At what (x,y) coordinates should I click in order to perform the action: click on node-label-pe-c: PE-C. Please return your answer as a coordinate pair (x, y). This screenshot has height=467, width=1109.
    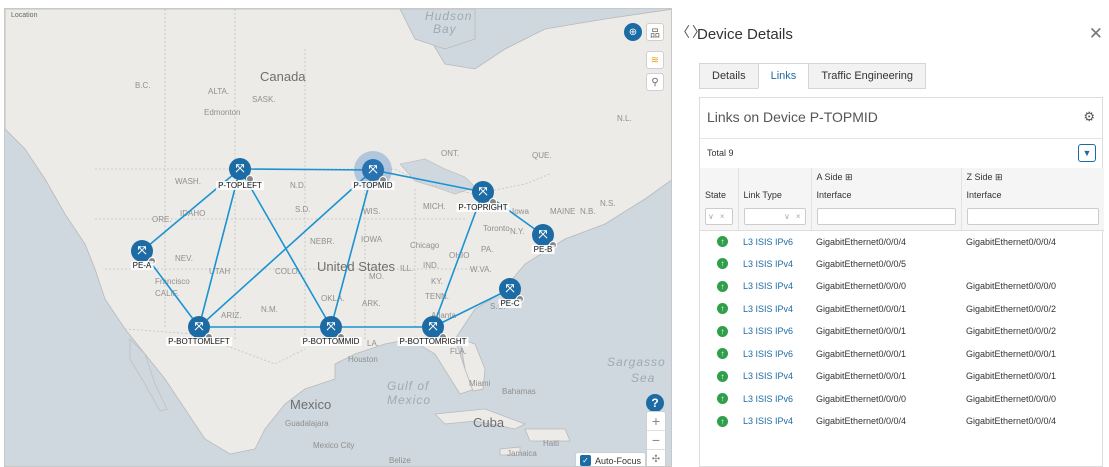
    Looking at the image, I should click on (510, 303).